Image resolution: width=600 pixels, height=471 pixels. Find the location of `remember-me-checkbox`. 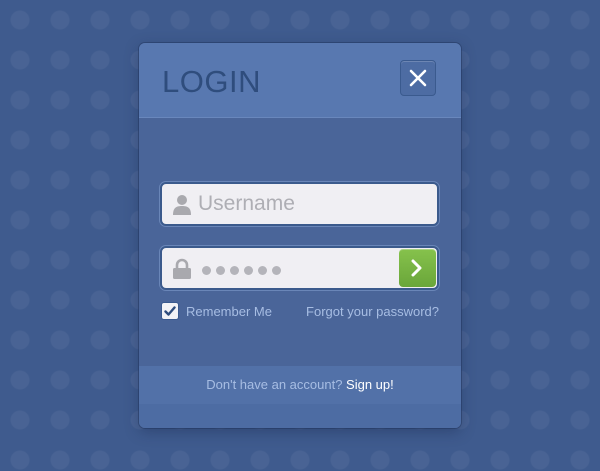

remember-me-checkbox is located at coordinates (170, 311).